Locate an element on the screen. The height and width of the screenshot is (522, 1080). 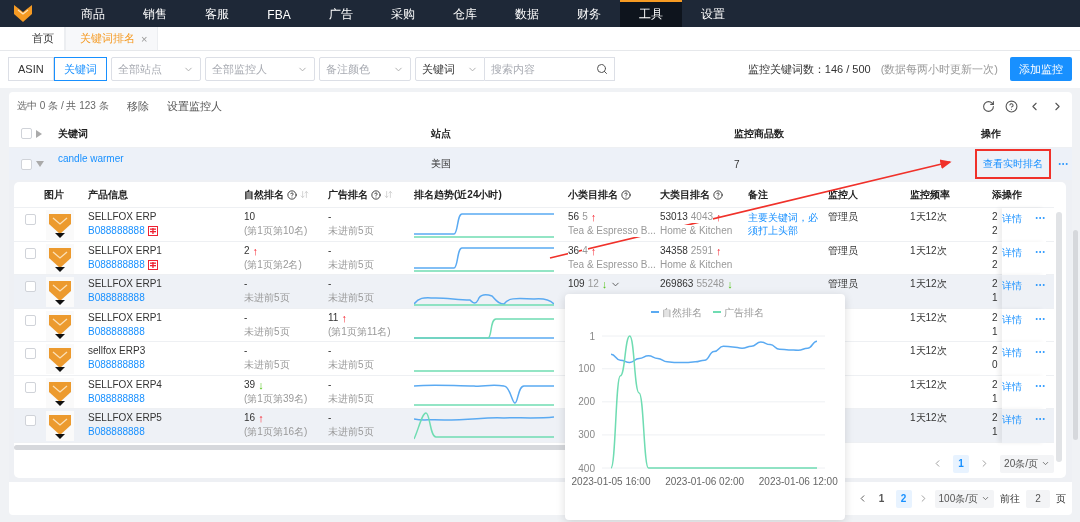
column-header: 广告排名 is located at coordinates (371, 194).